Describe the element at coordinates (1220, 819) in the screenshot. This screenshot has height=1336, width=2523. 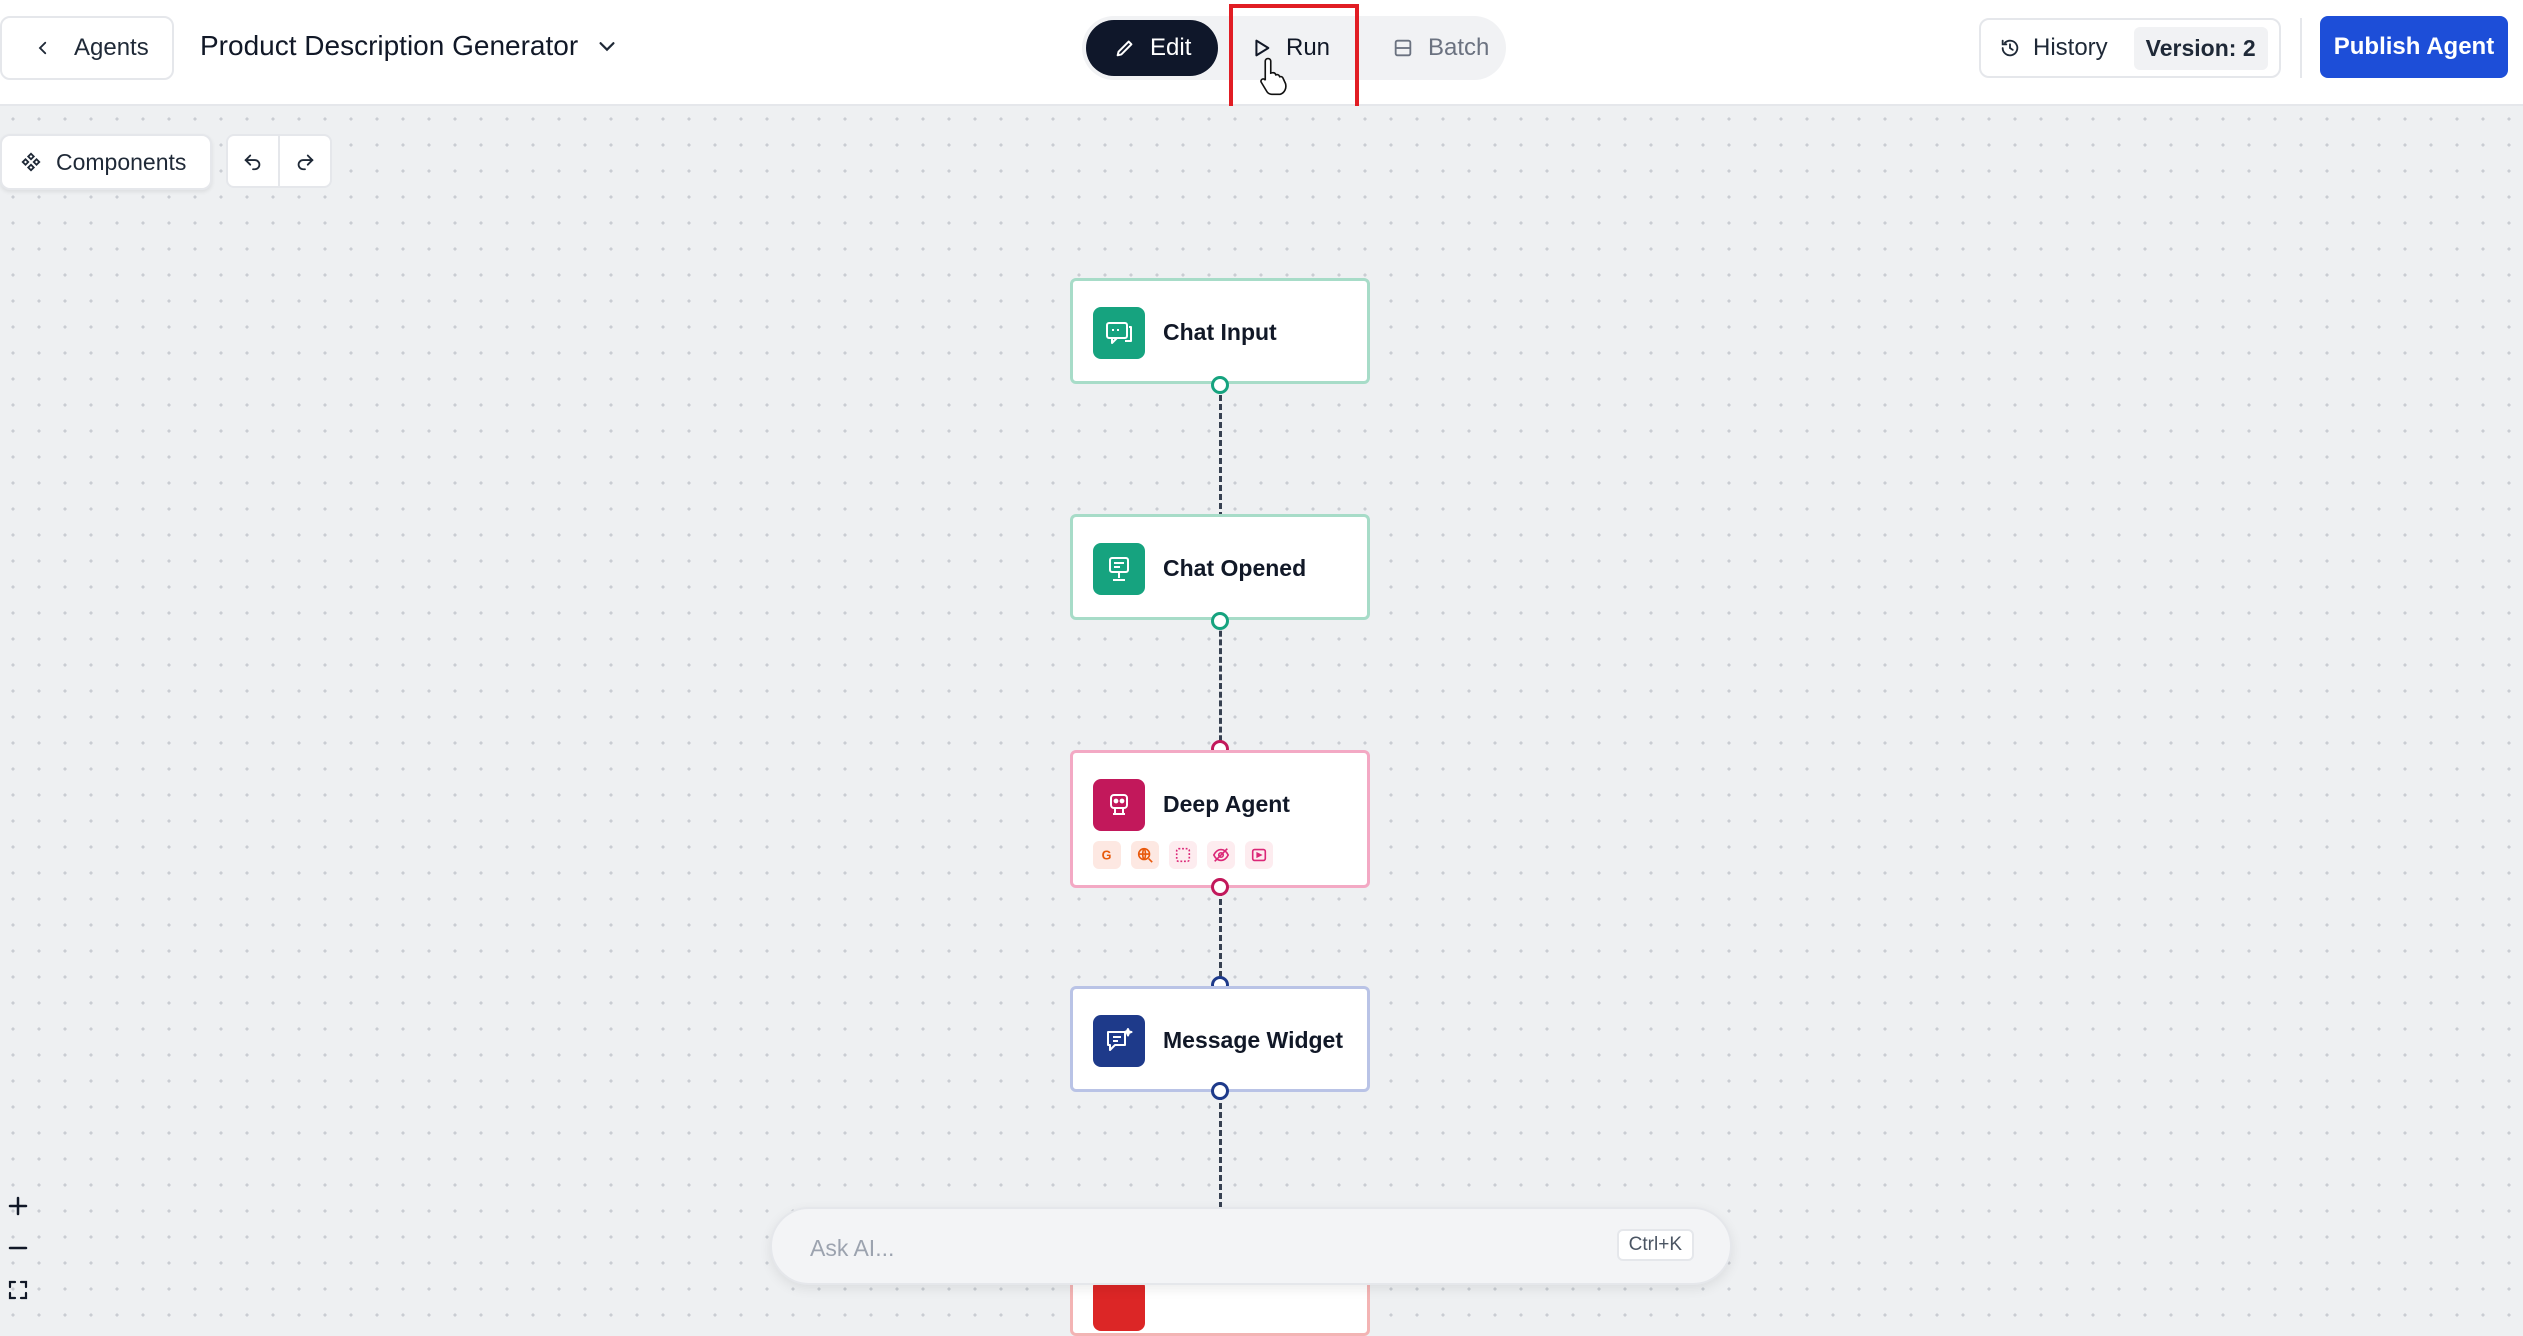
I see `deep-agent-node: Deep Agent G` at that location.